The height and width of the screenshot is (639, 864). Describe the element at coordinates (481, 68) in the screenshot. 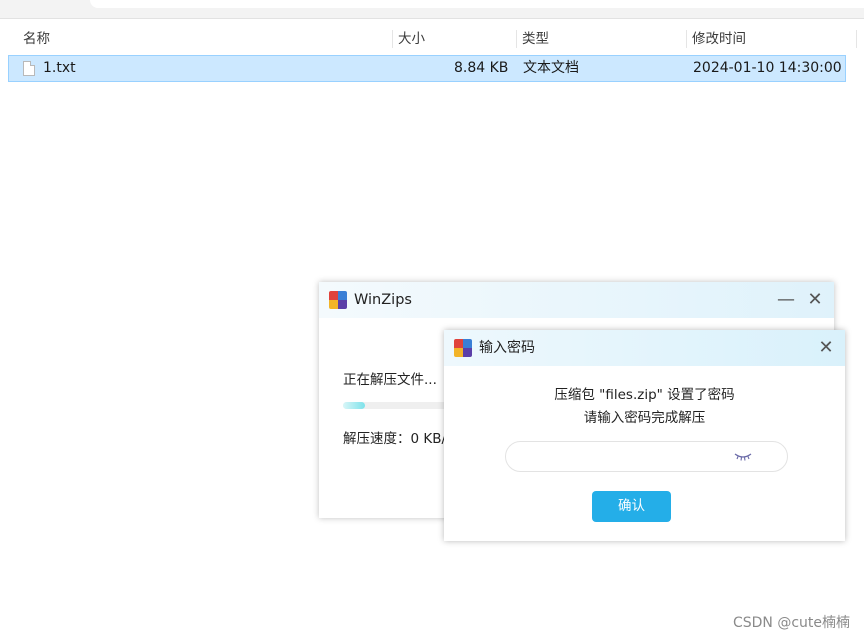

I see `file-size: 8.84 KB` at that location.